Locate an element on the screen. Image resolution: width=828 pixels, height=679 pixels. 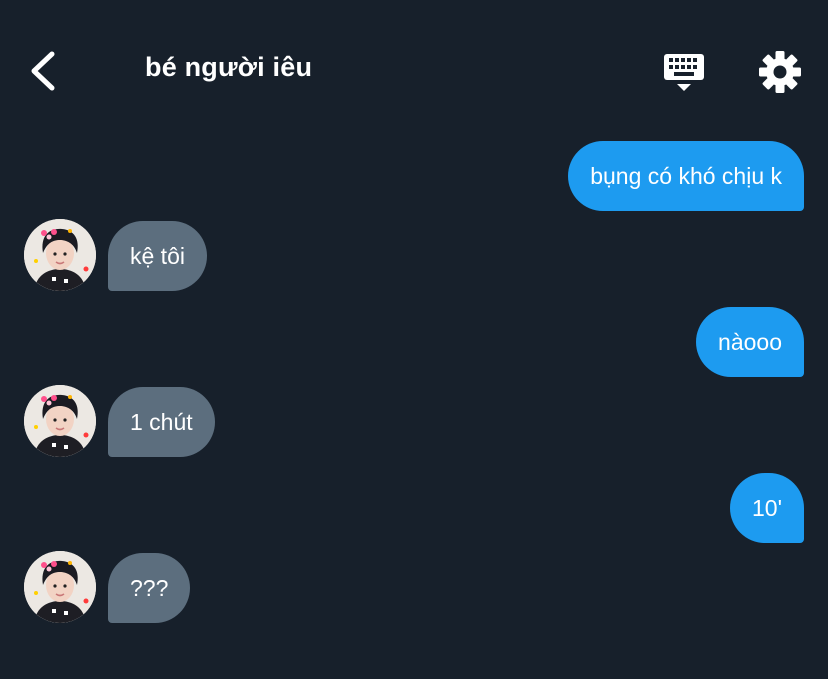
keyboard-icon is located at coordinates (684, 72).